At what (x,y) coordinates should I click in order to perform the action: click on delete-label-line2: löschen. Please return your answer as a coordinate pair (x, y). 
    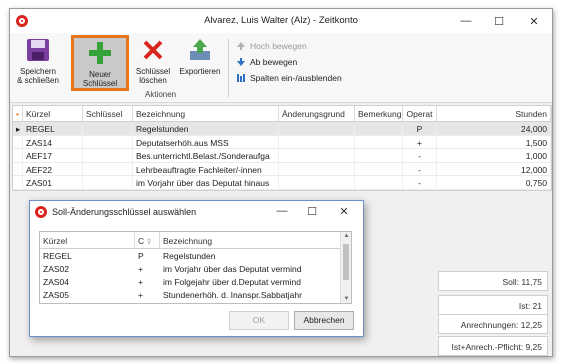
    Looking at the image, I should click on (153, 80).